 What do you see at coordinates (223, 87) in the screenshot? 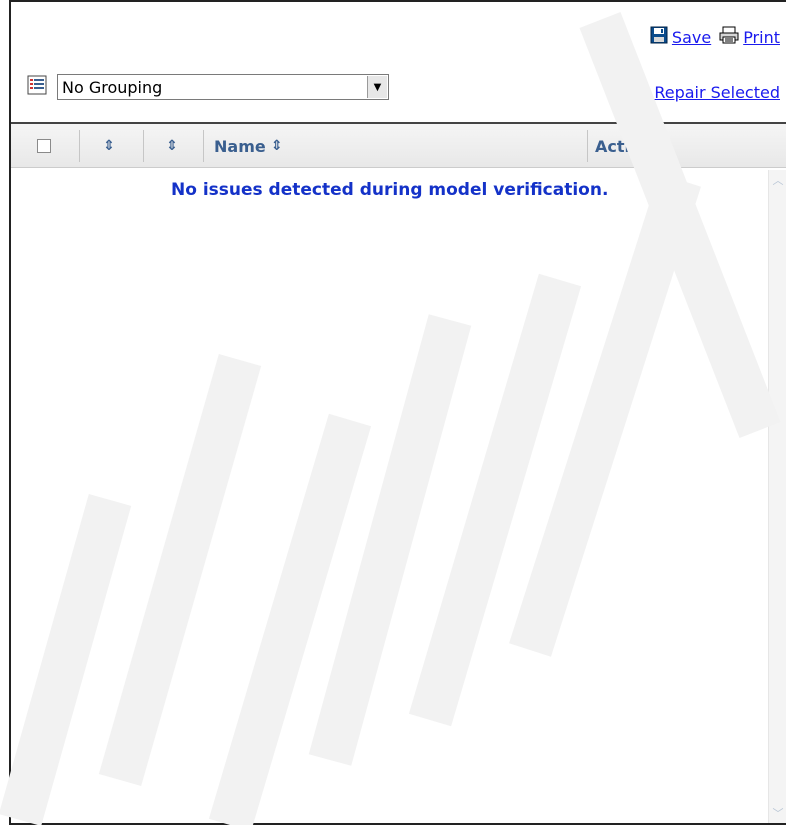
I see `grouping-select: No Grouping ▼` at bounding box center [223, 87].